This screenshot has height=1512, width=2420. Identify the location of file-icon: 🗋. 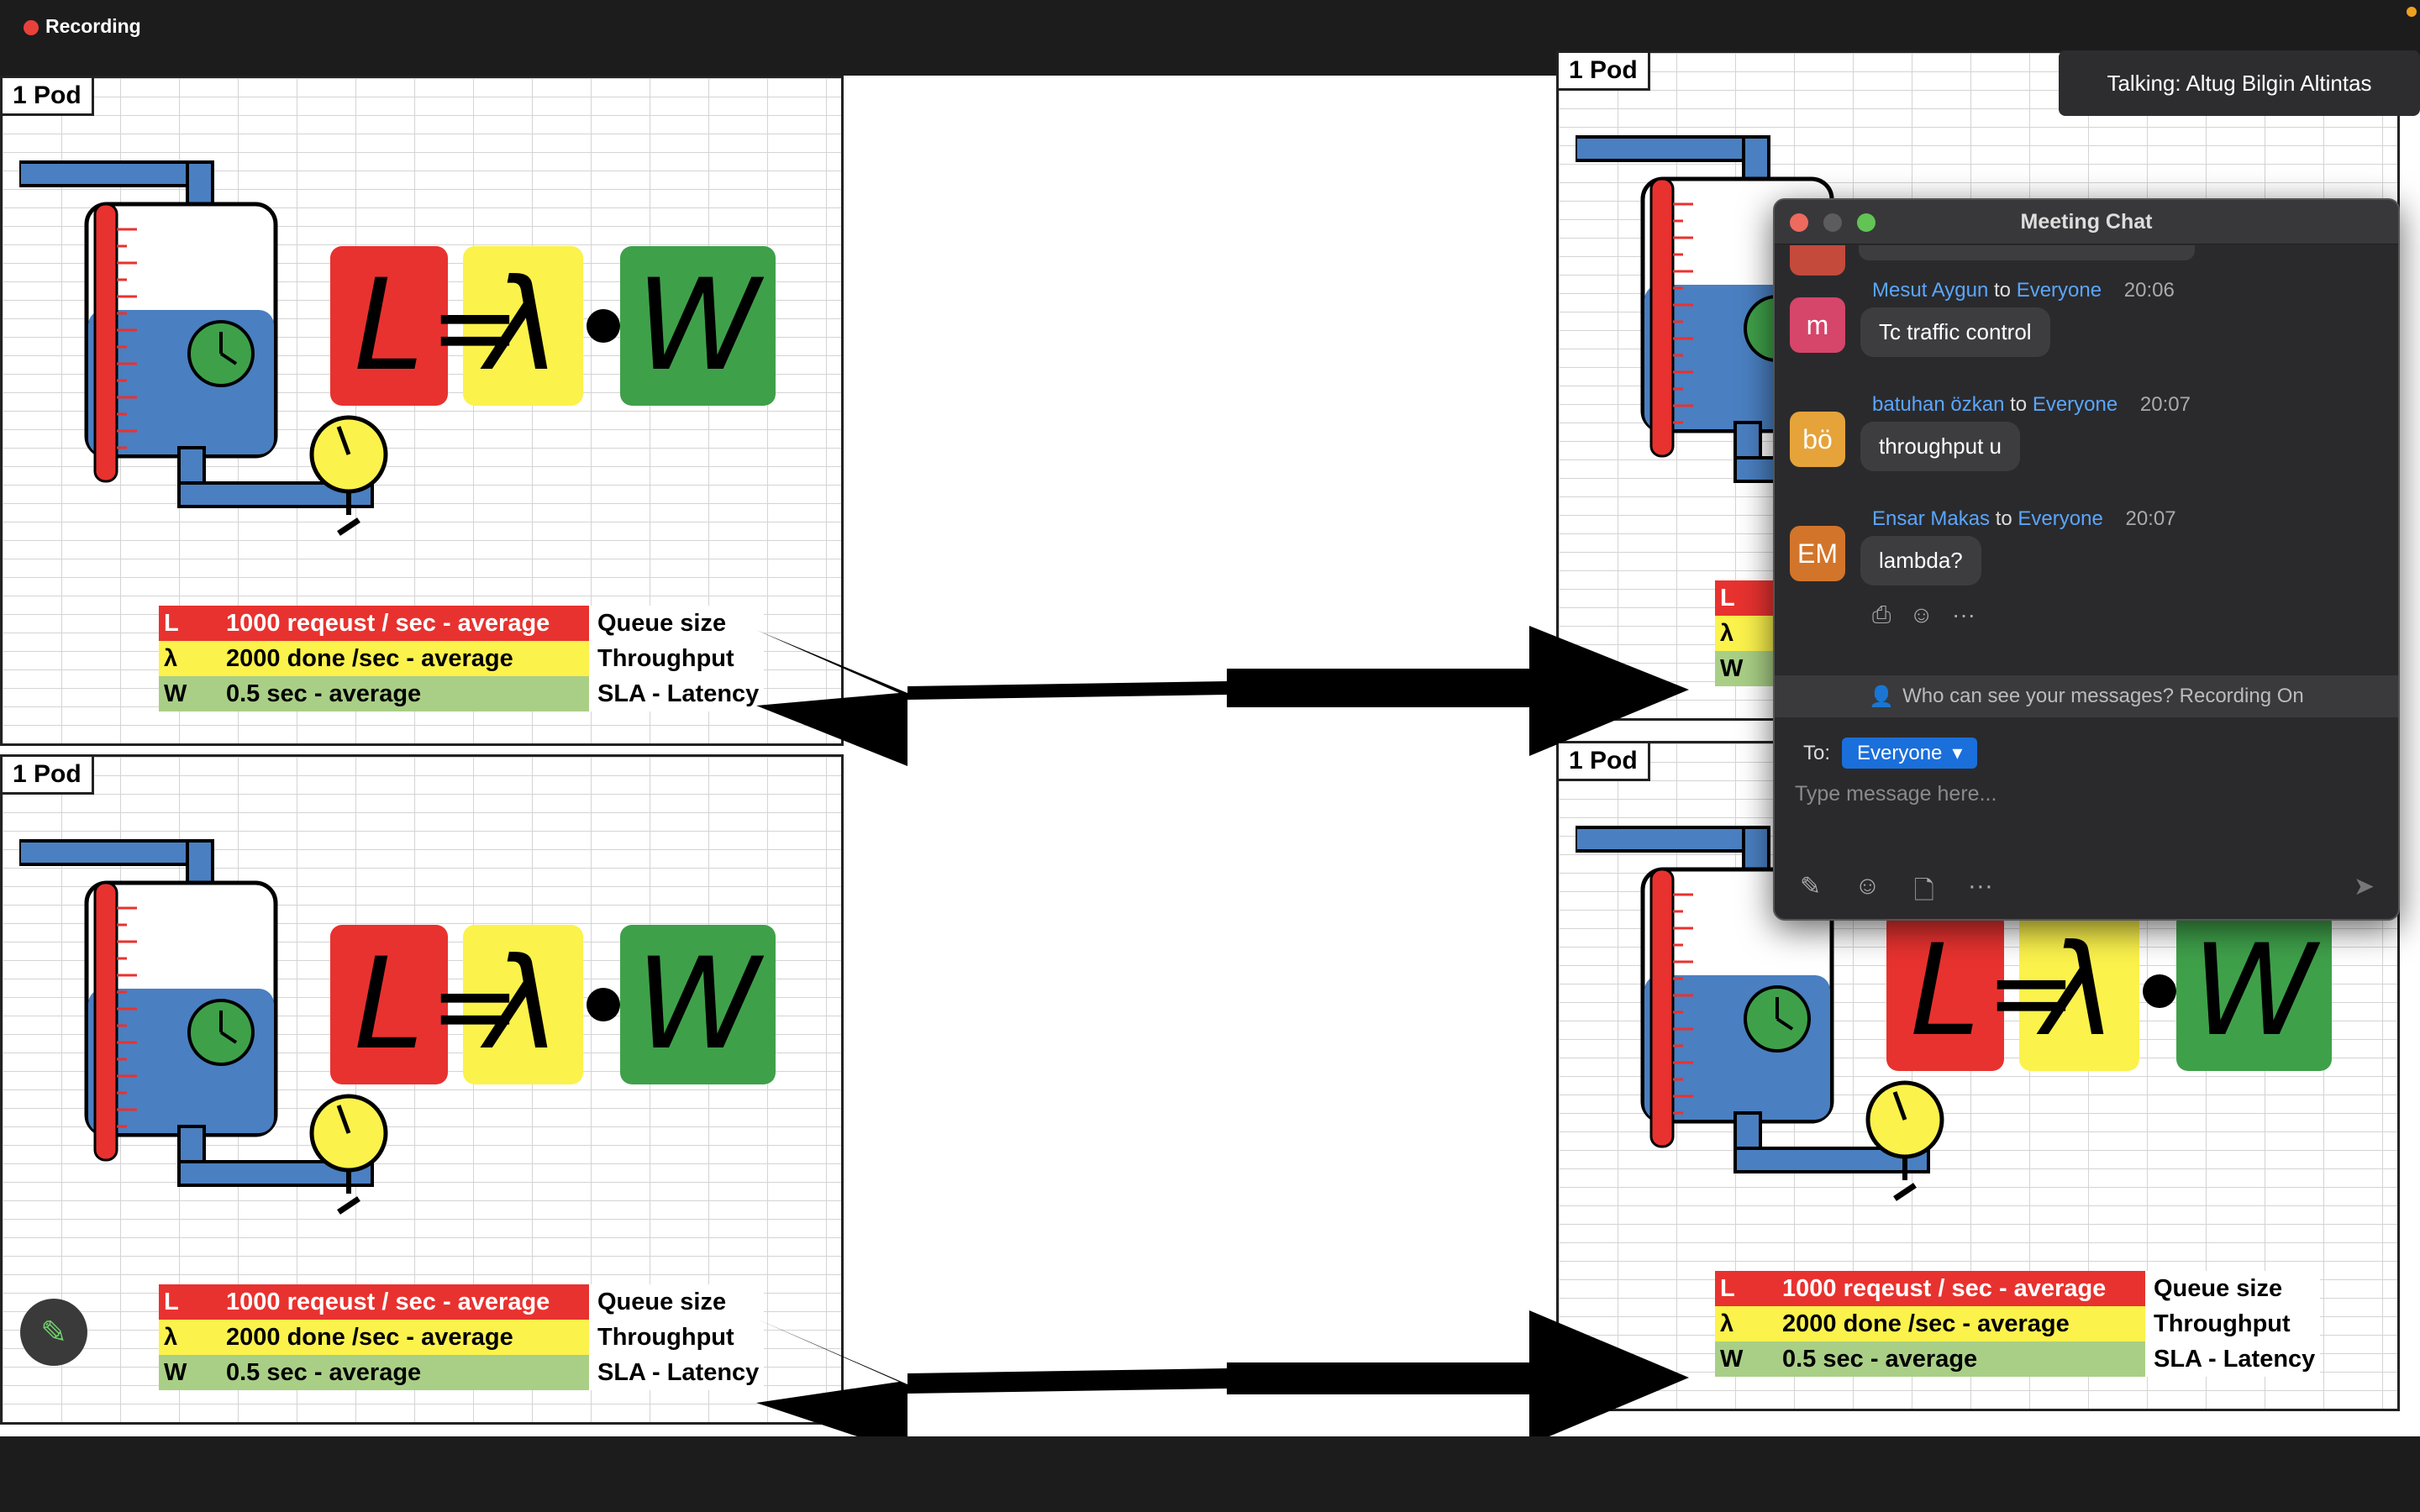
(1924, 893).